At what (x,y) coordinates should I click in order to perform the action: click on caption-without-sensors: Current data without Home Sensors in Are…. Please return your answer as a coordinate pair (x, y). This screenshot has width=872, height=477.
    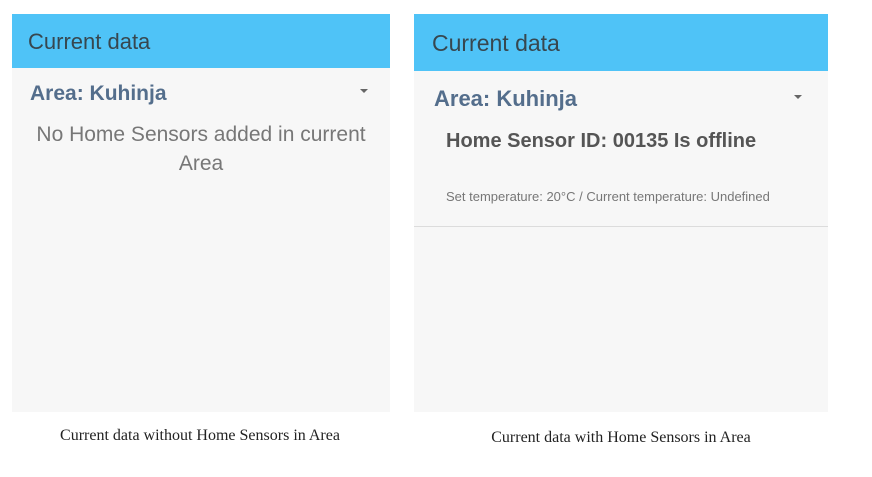
    Looking at the image, I should click on (200, 435).